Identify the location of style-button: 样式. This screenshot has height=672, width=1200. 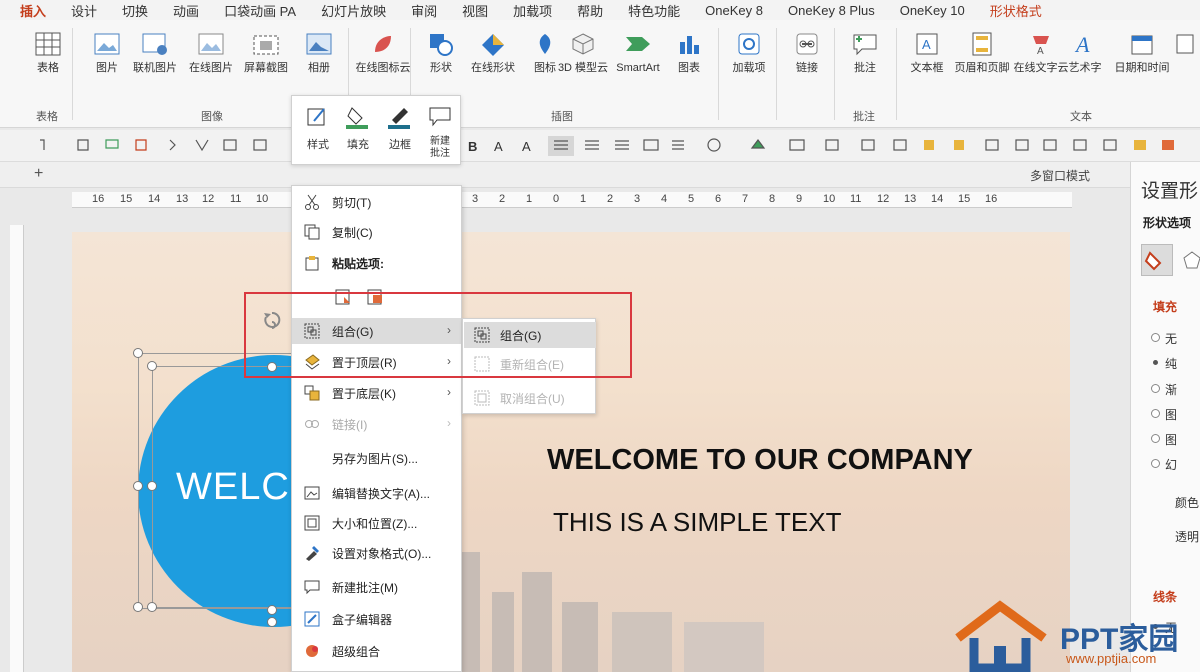
(318, 132).